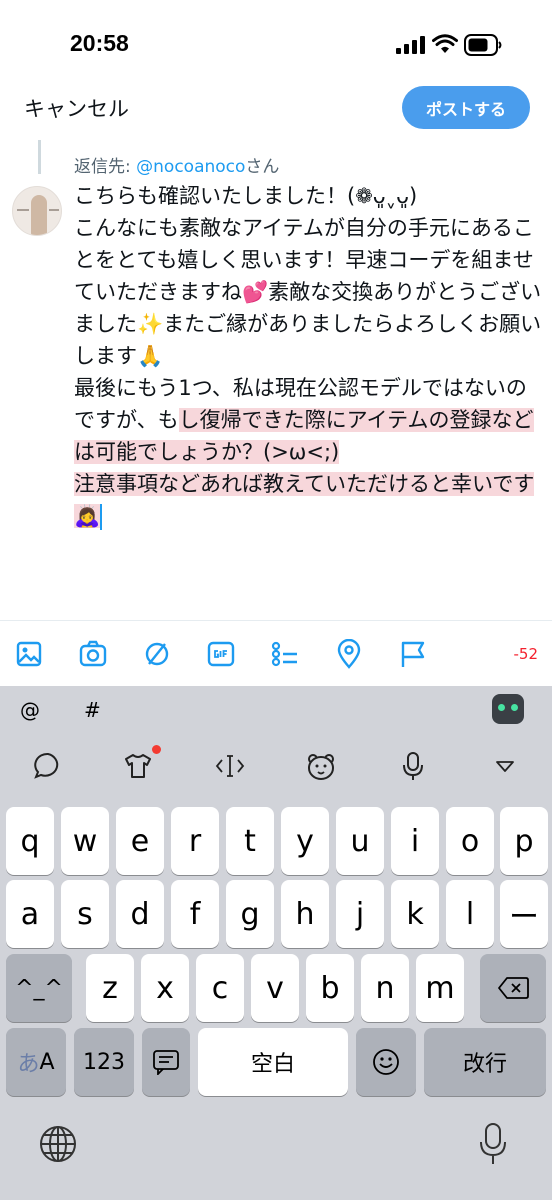 The image size is (552, 1200). I want to click on compose-toolbar, so click(276, 653).